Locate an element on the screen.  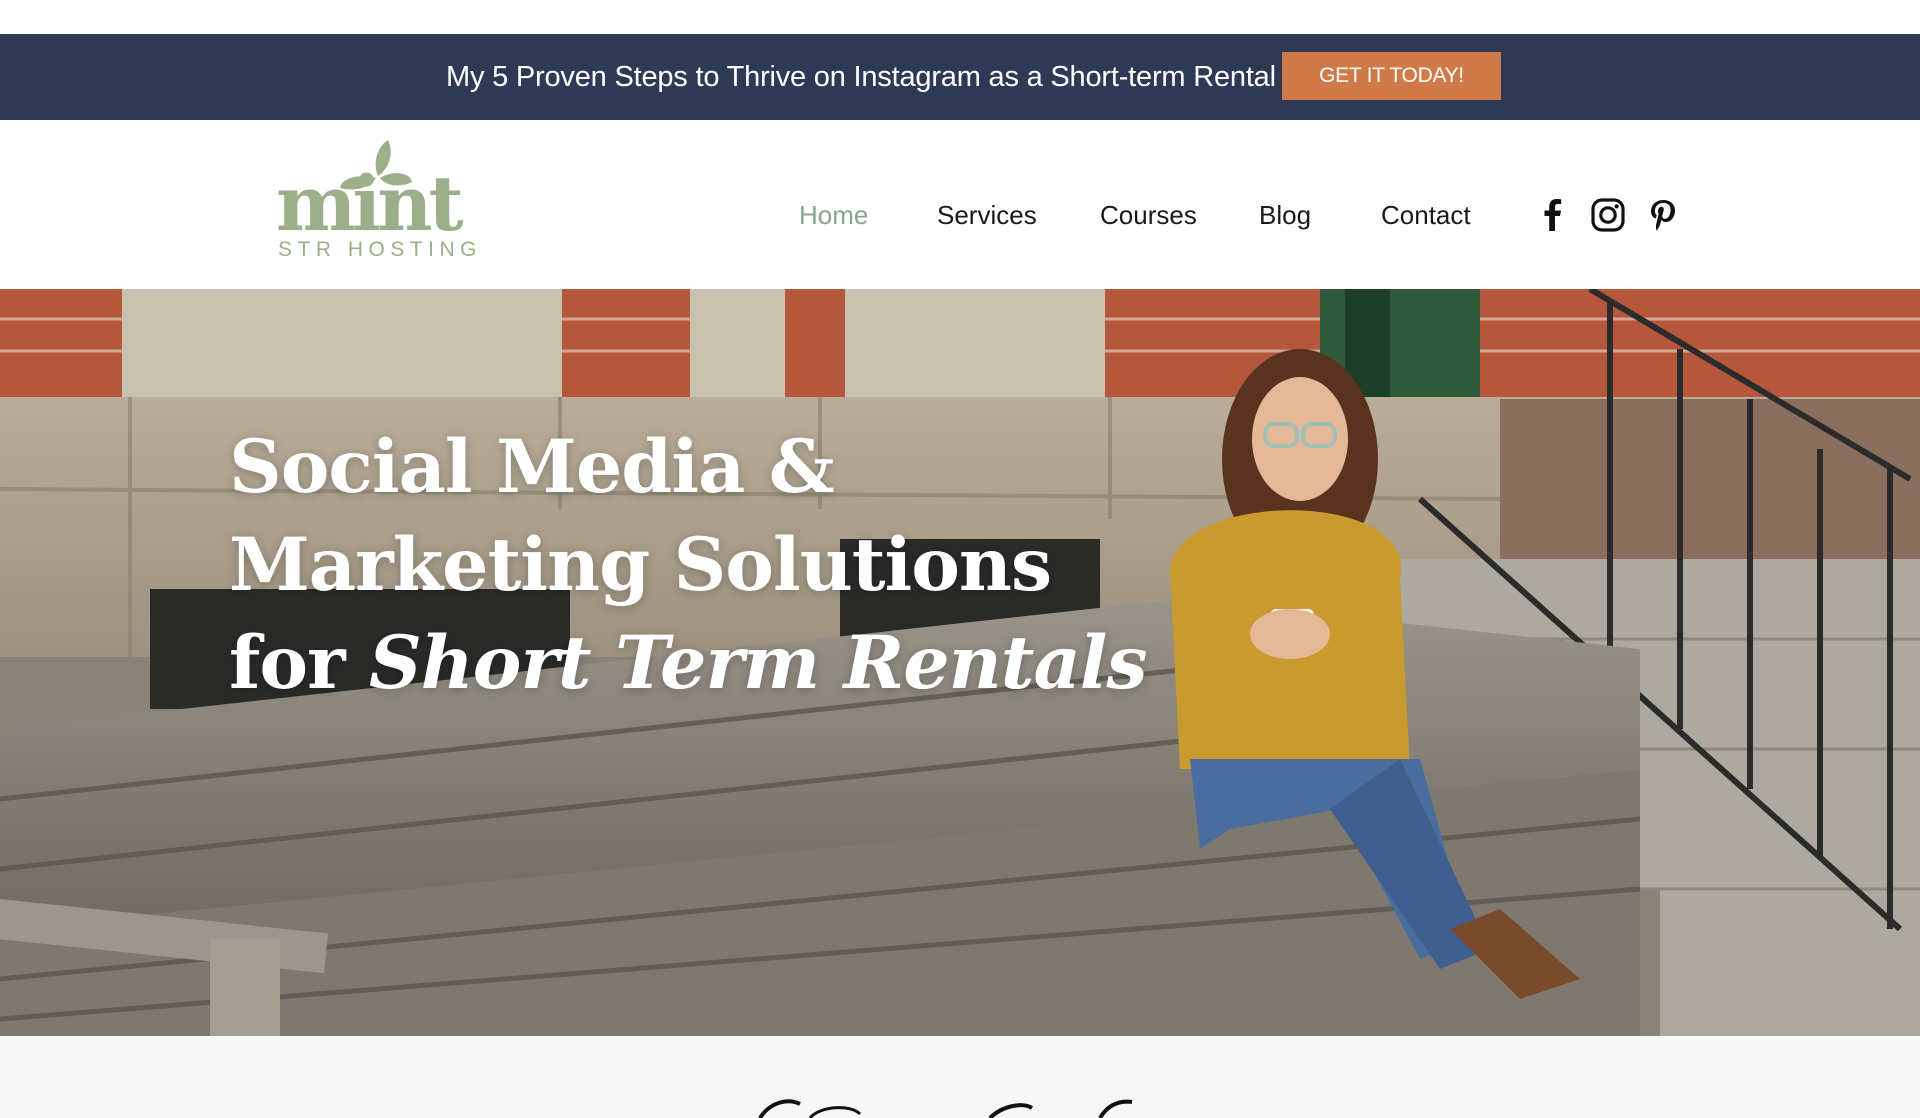
top-spacer is located at coordinates (960, 17).